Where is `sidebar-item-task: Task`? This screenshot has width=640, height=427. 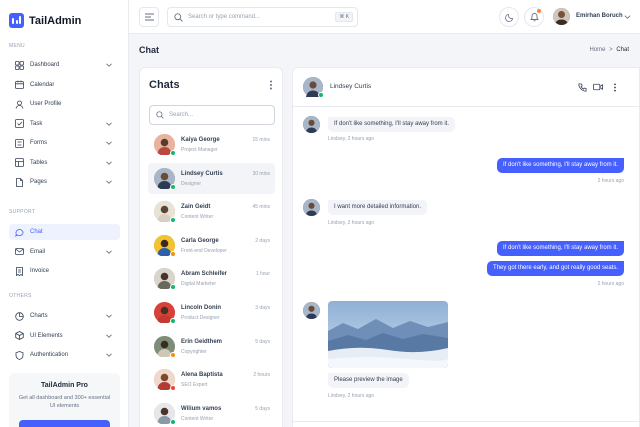 sidebar-item-task: Task is located at coordinates (64, 124).